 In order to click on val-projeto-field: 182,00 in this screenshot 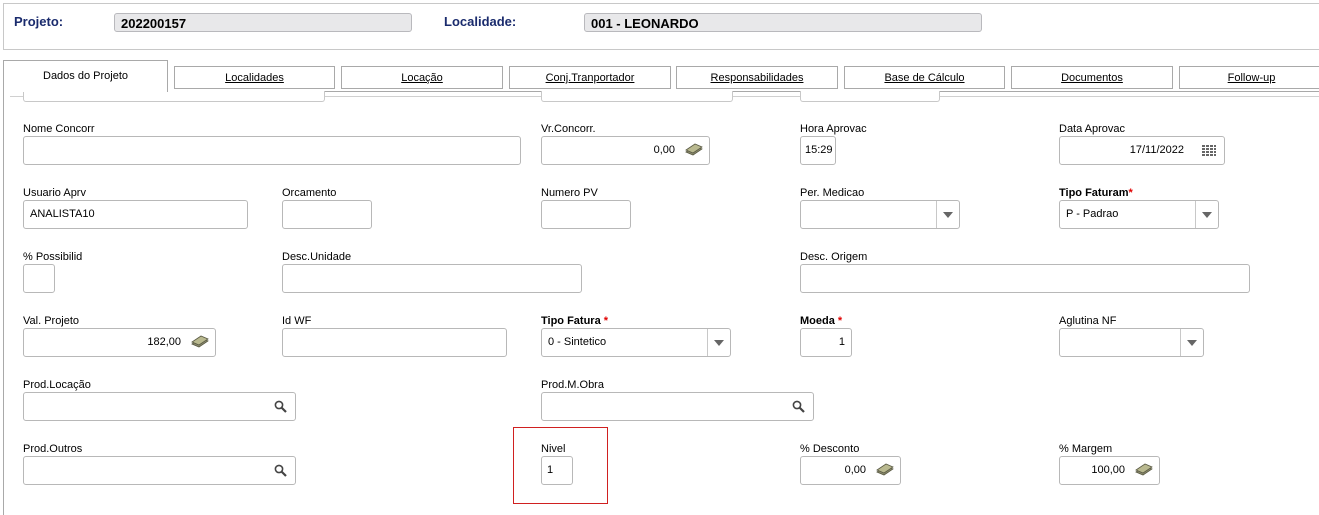, I will do `click(119, 342)`.